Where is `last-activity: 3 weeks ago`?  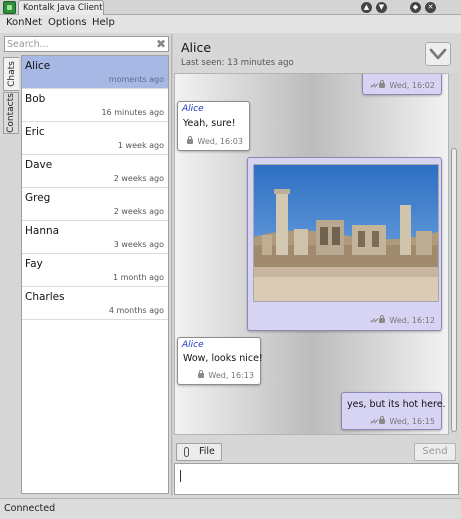 last-activity: 3 weeks ago is located at coordinates (138, 244).